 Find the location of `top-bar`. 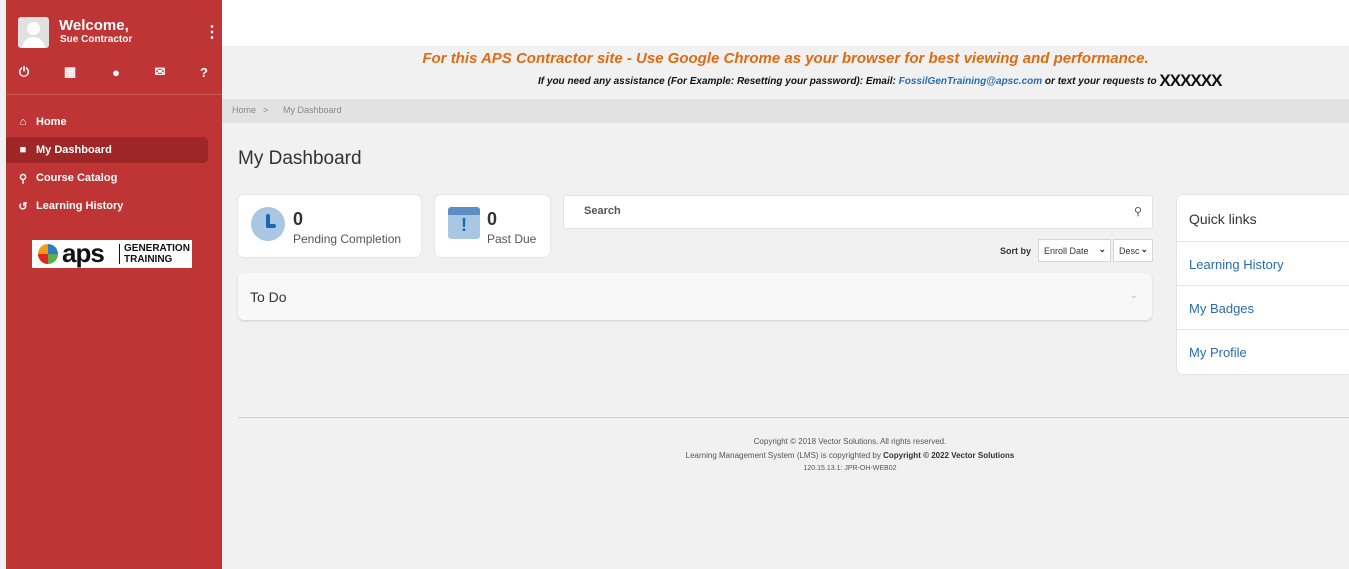

top-bar is located at coordinates (785, 23).